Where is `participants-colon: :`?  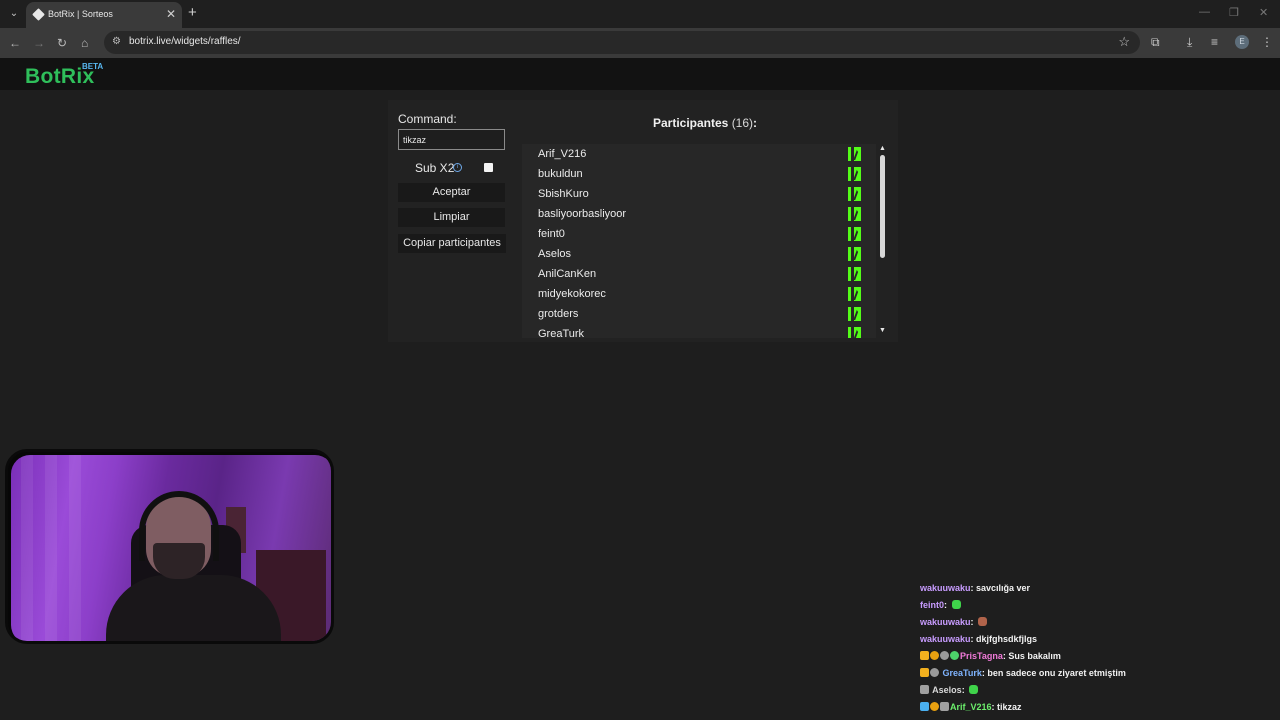 participants-colon: : is located at coordinates (755, 123).